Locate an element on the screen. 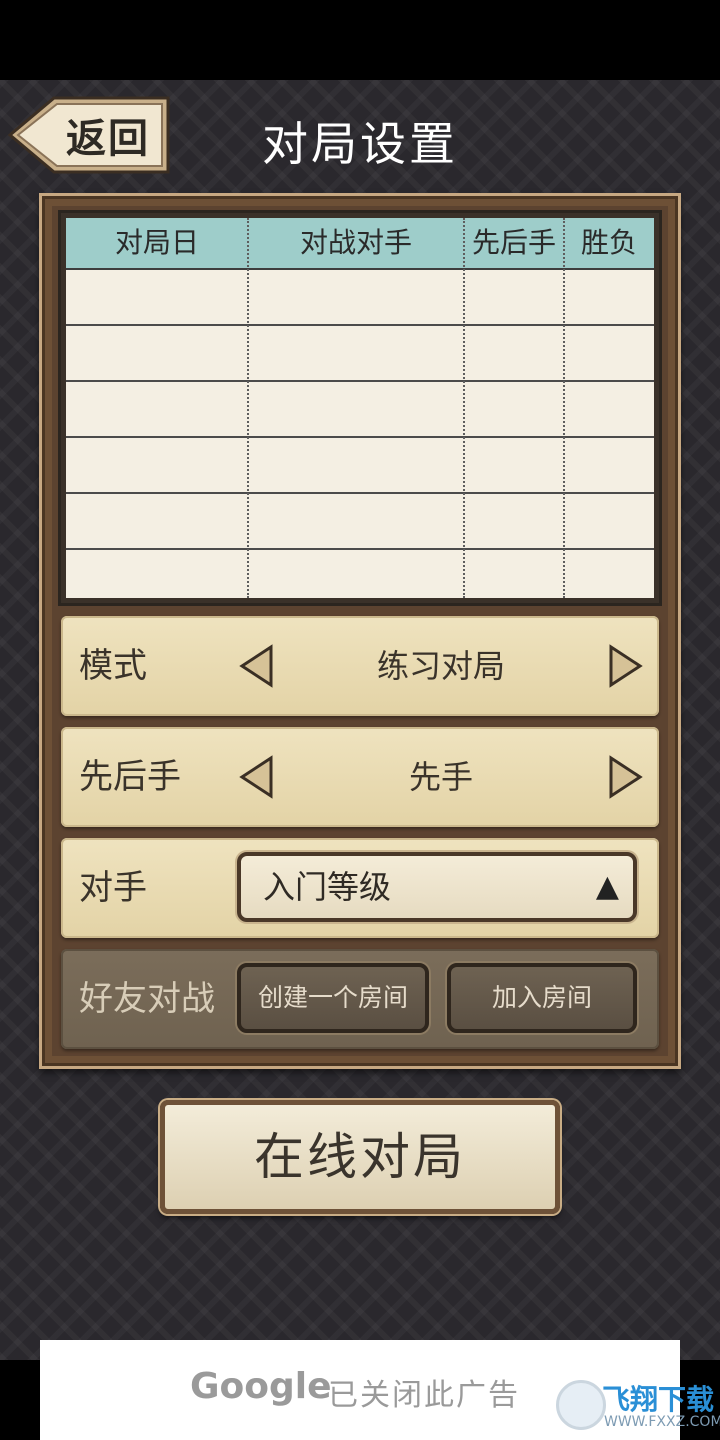 The height and width of the screenshot is (1440, 720). mode-next-arrow-icon is located at coordinates (626, 666).